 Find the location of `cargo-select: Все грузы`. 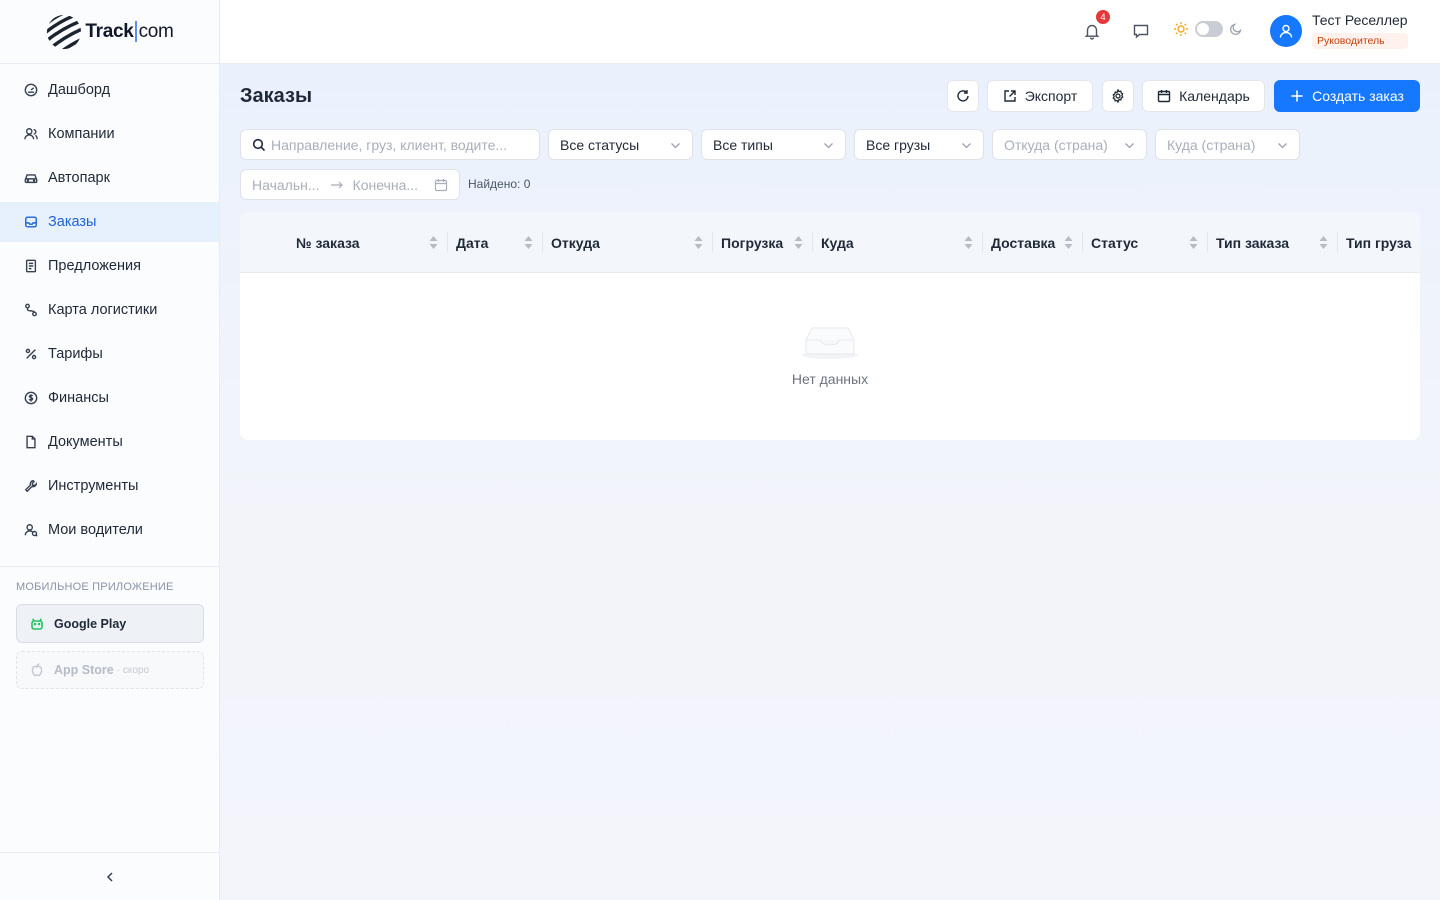

cargo-select: Все грузы is located at coordinates (919, 144).